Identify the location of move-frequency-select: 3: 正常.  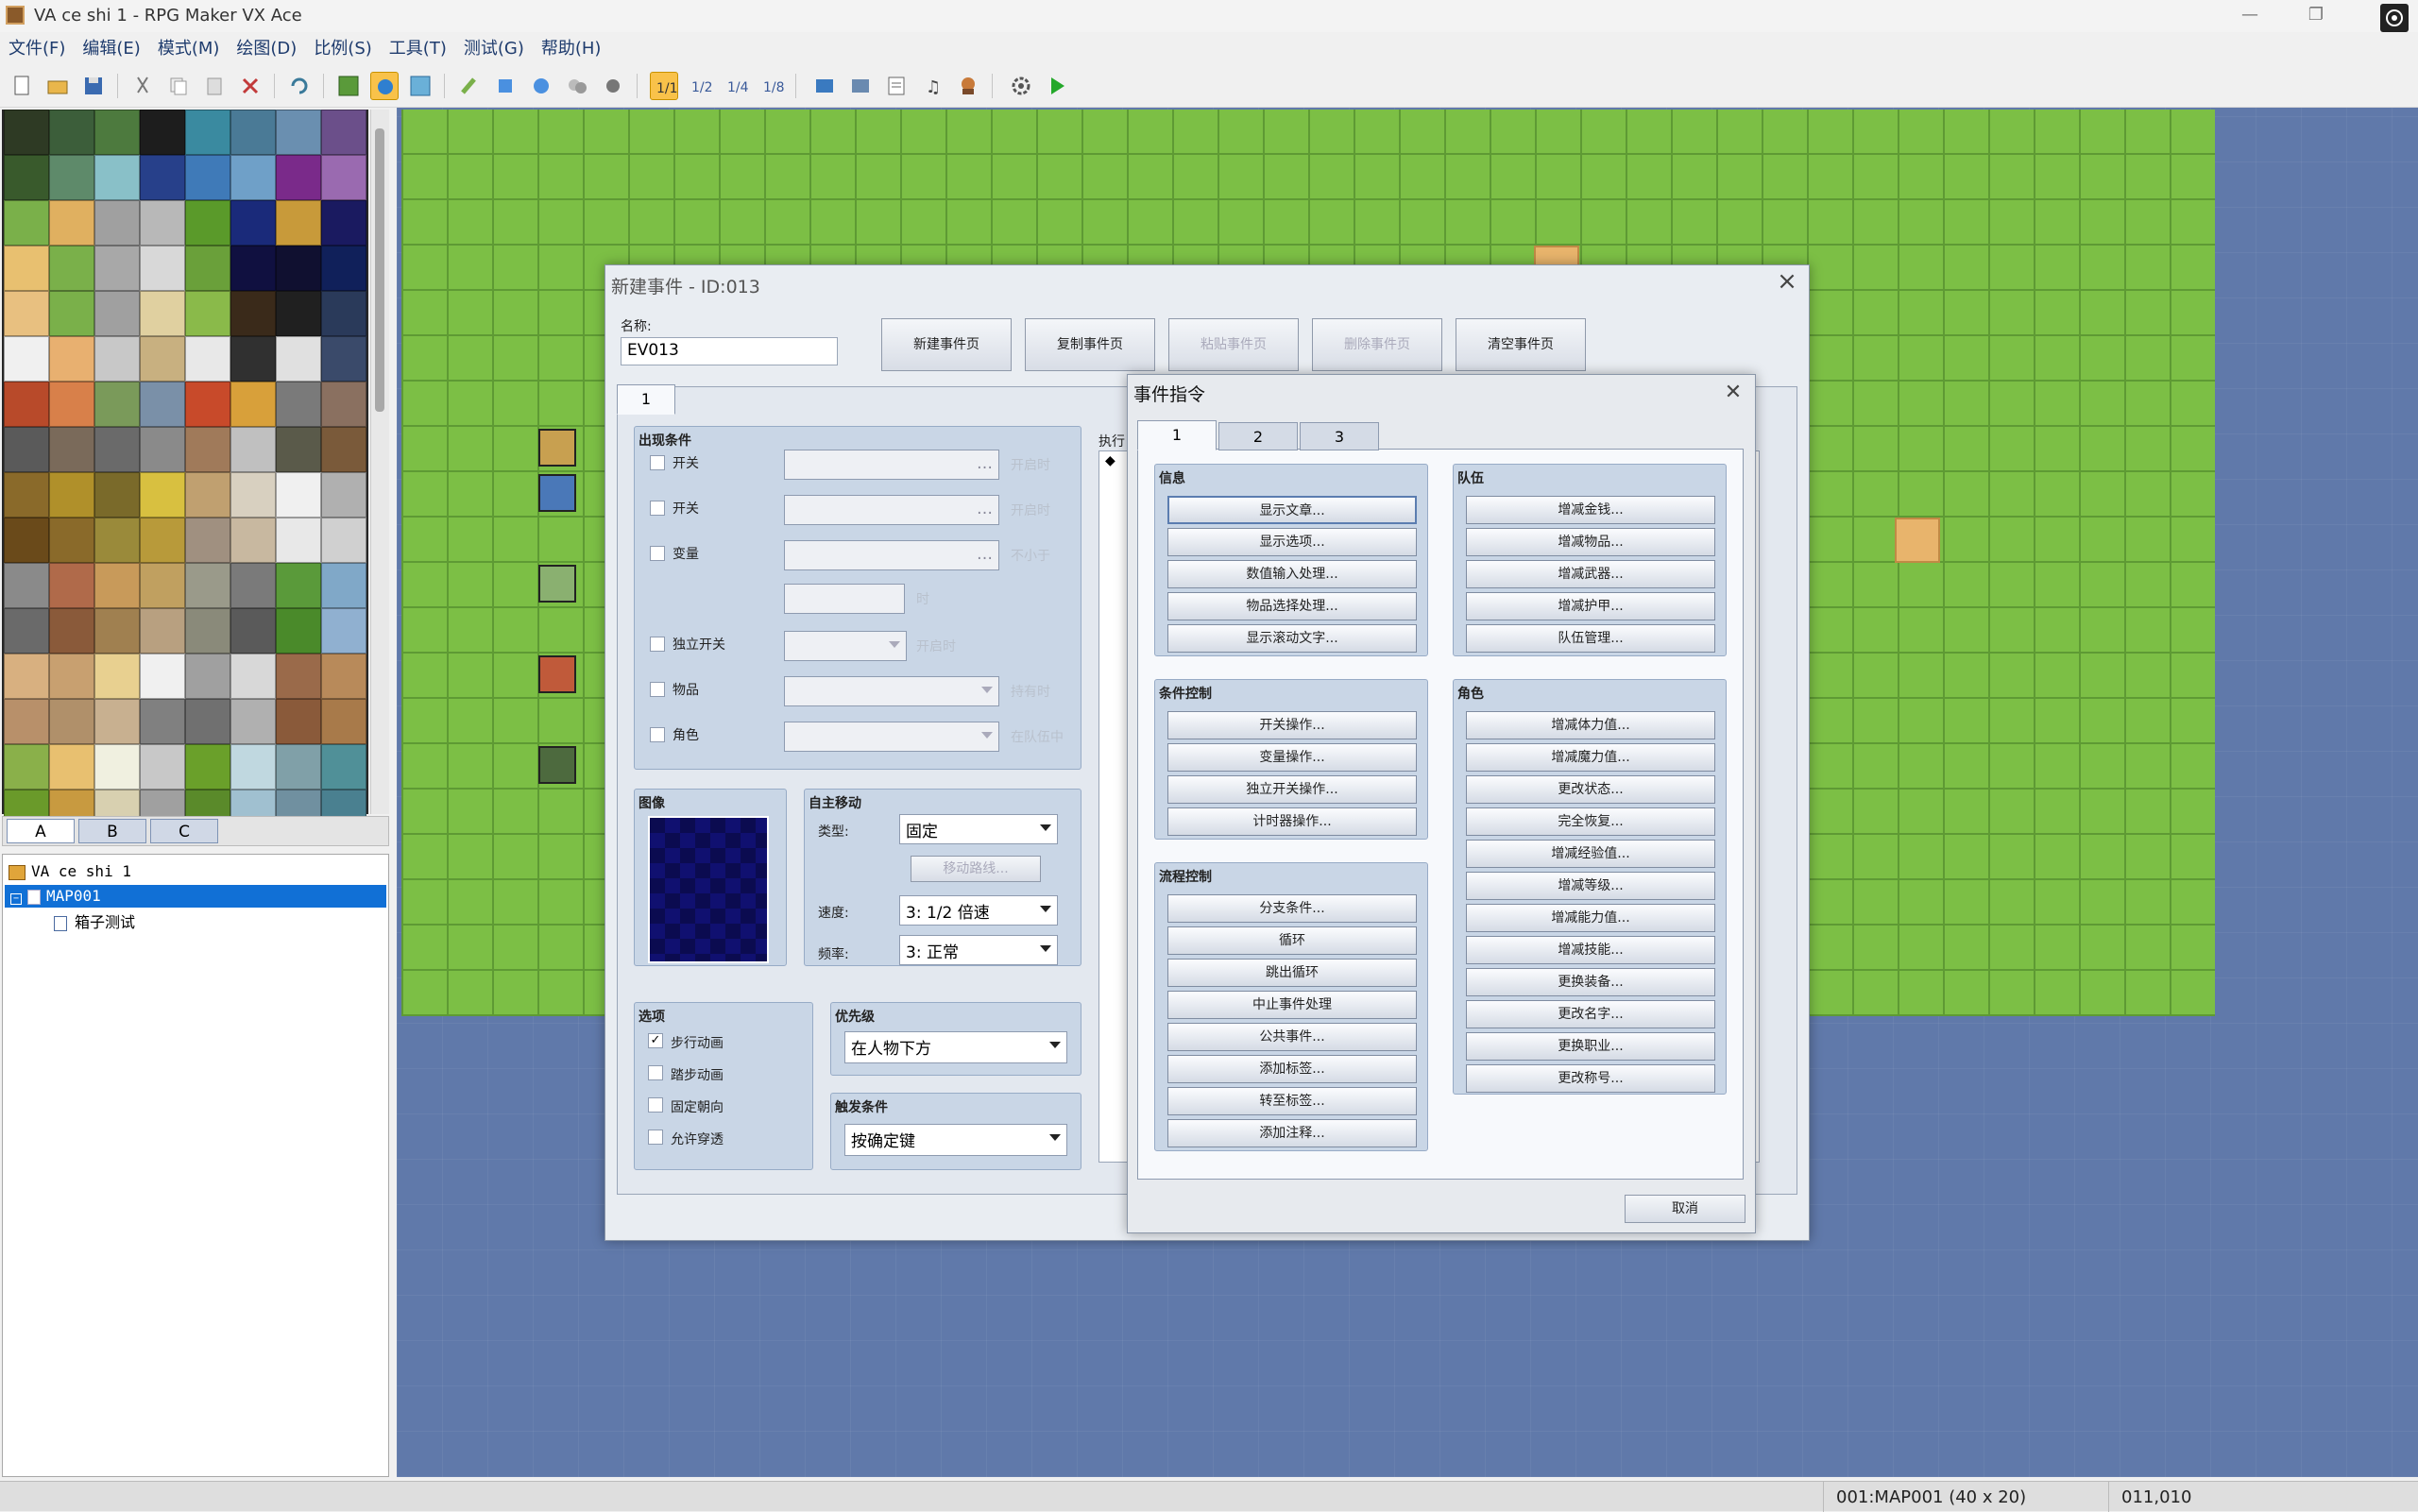
(978, 950).